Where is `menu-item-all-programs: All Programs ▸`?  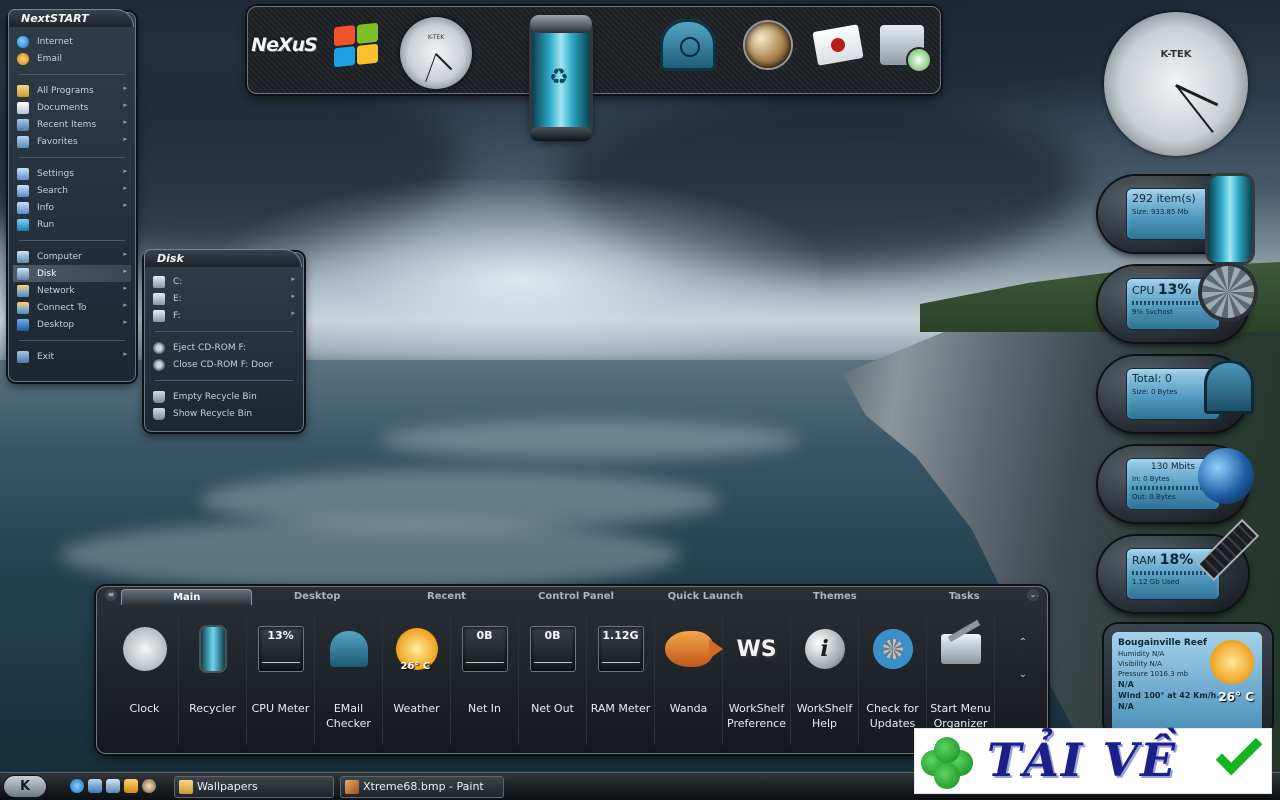
menu-item-all-programs: All Programs ▸ is located at coordinates (72, 90).